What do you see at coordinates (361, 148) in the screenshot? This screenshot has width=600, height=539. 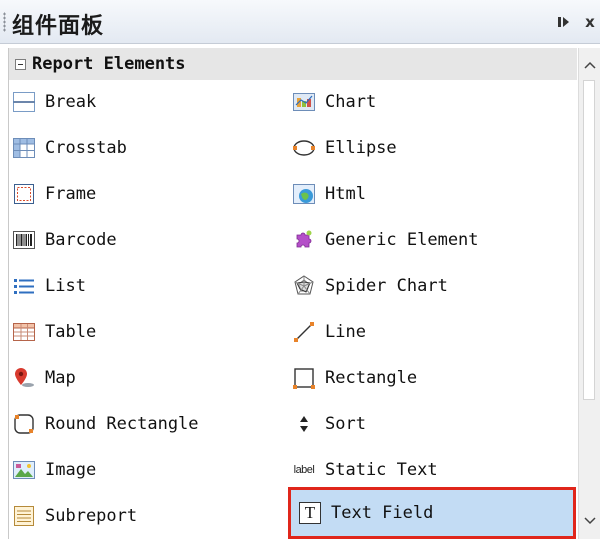 I see `palette-item-label: Ellipse` at bounding box center [361, 148].